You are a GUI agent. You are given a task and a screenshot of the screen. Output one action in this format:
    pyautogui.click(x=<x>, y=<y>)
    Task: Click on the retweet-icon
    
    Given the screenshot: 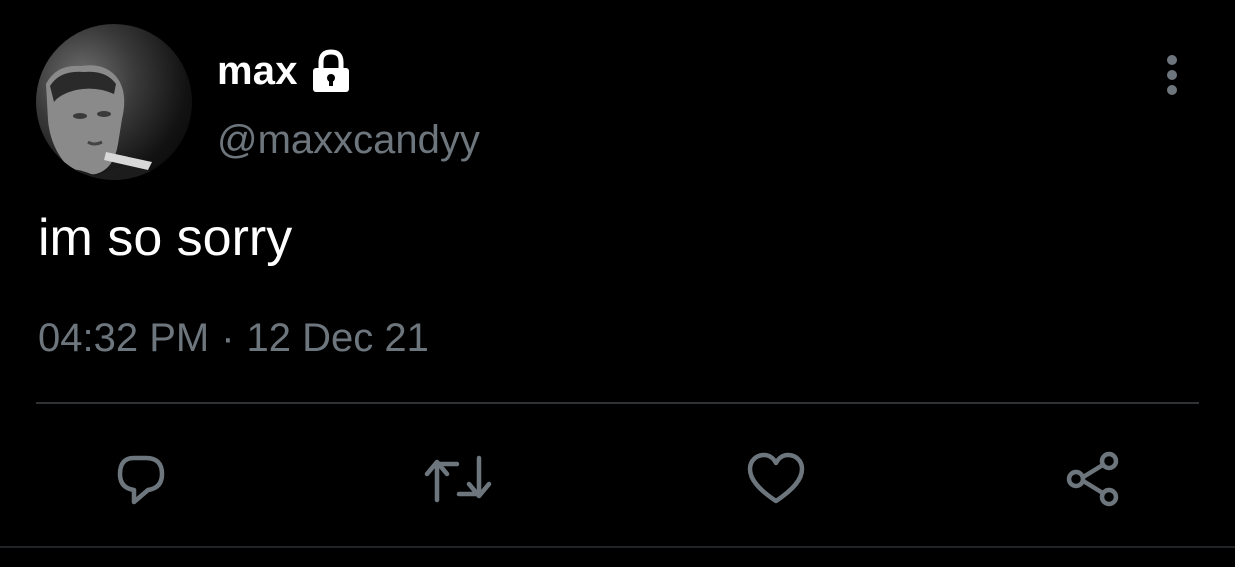 What is the action you would take?
    pyautogui.click(x=458, y=479)
    